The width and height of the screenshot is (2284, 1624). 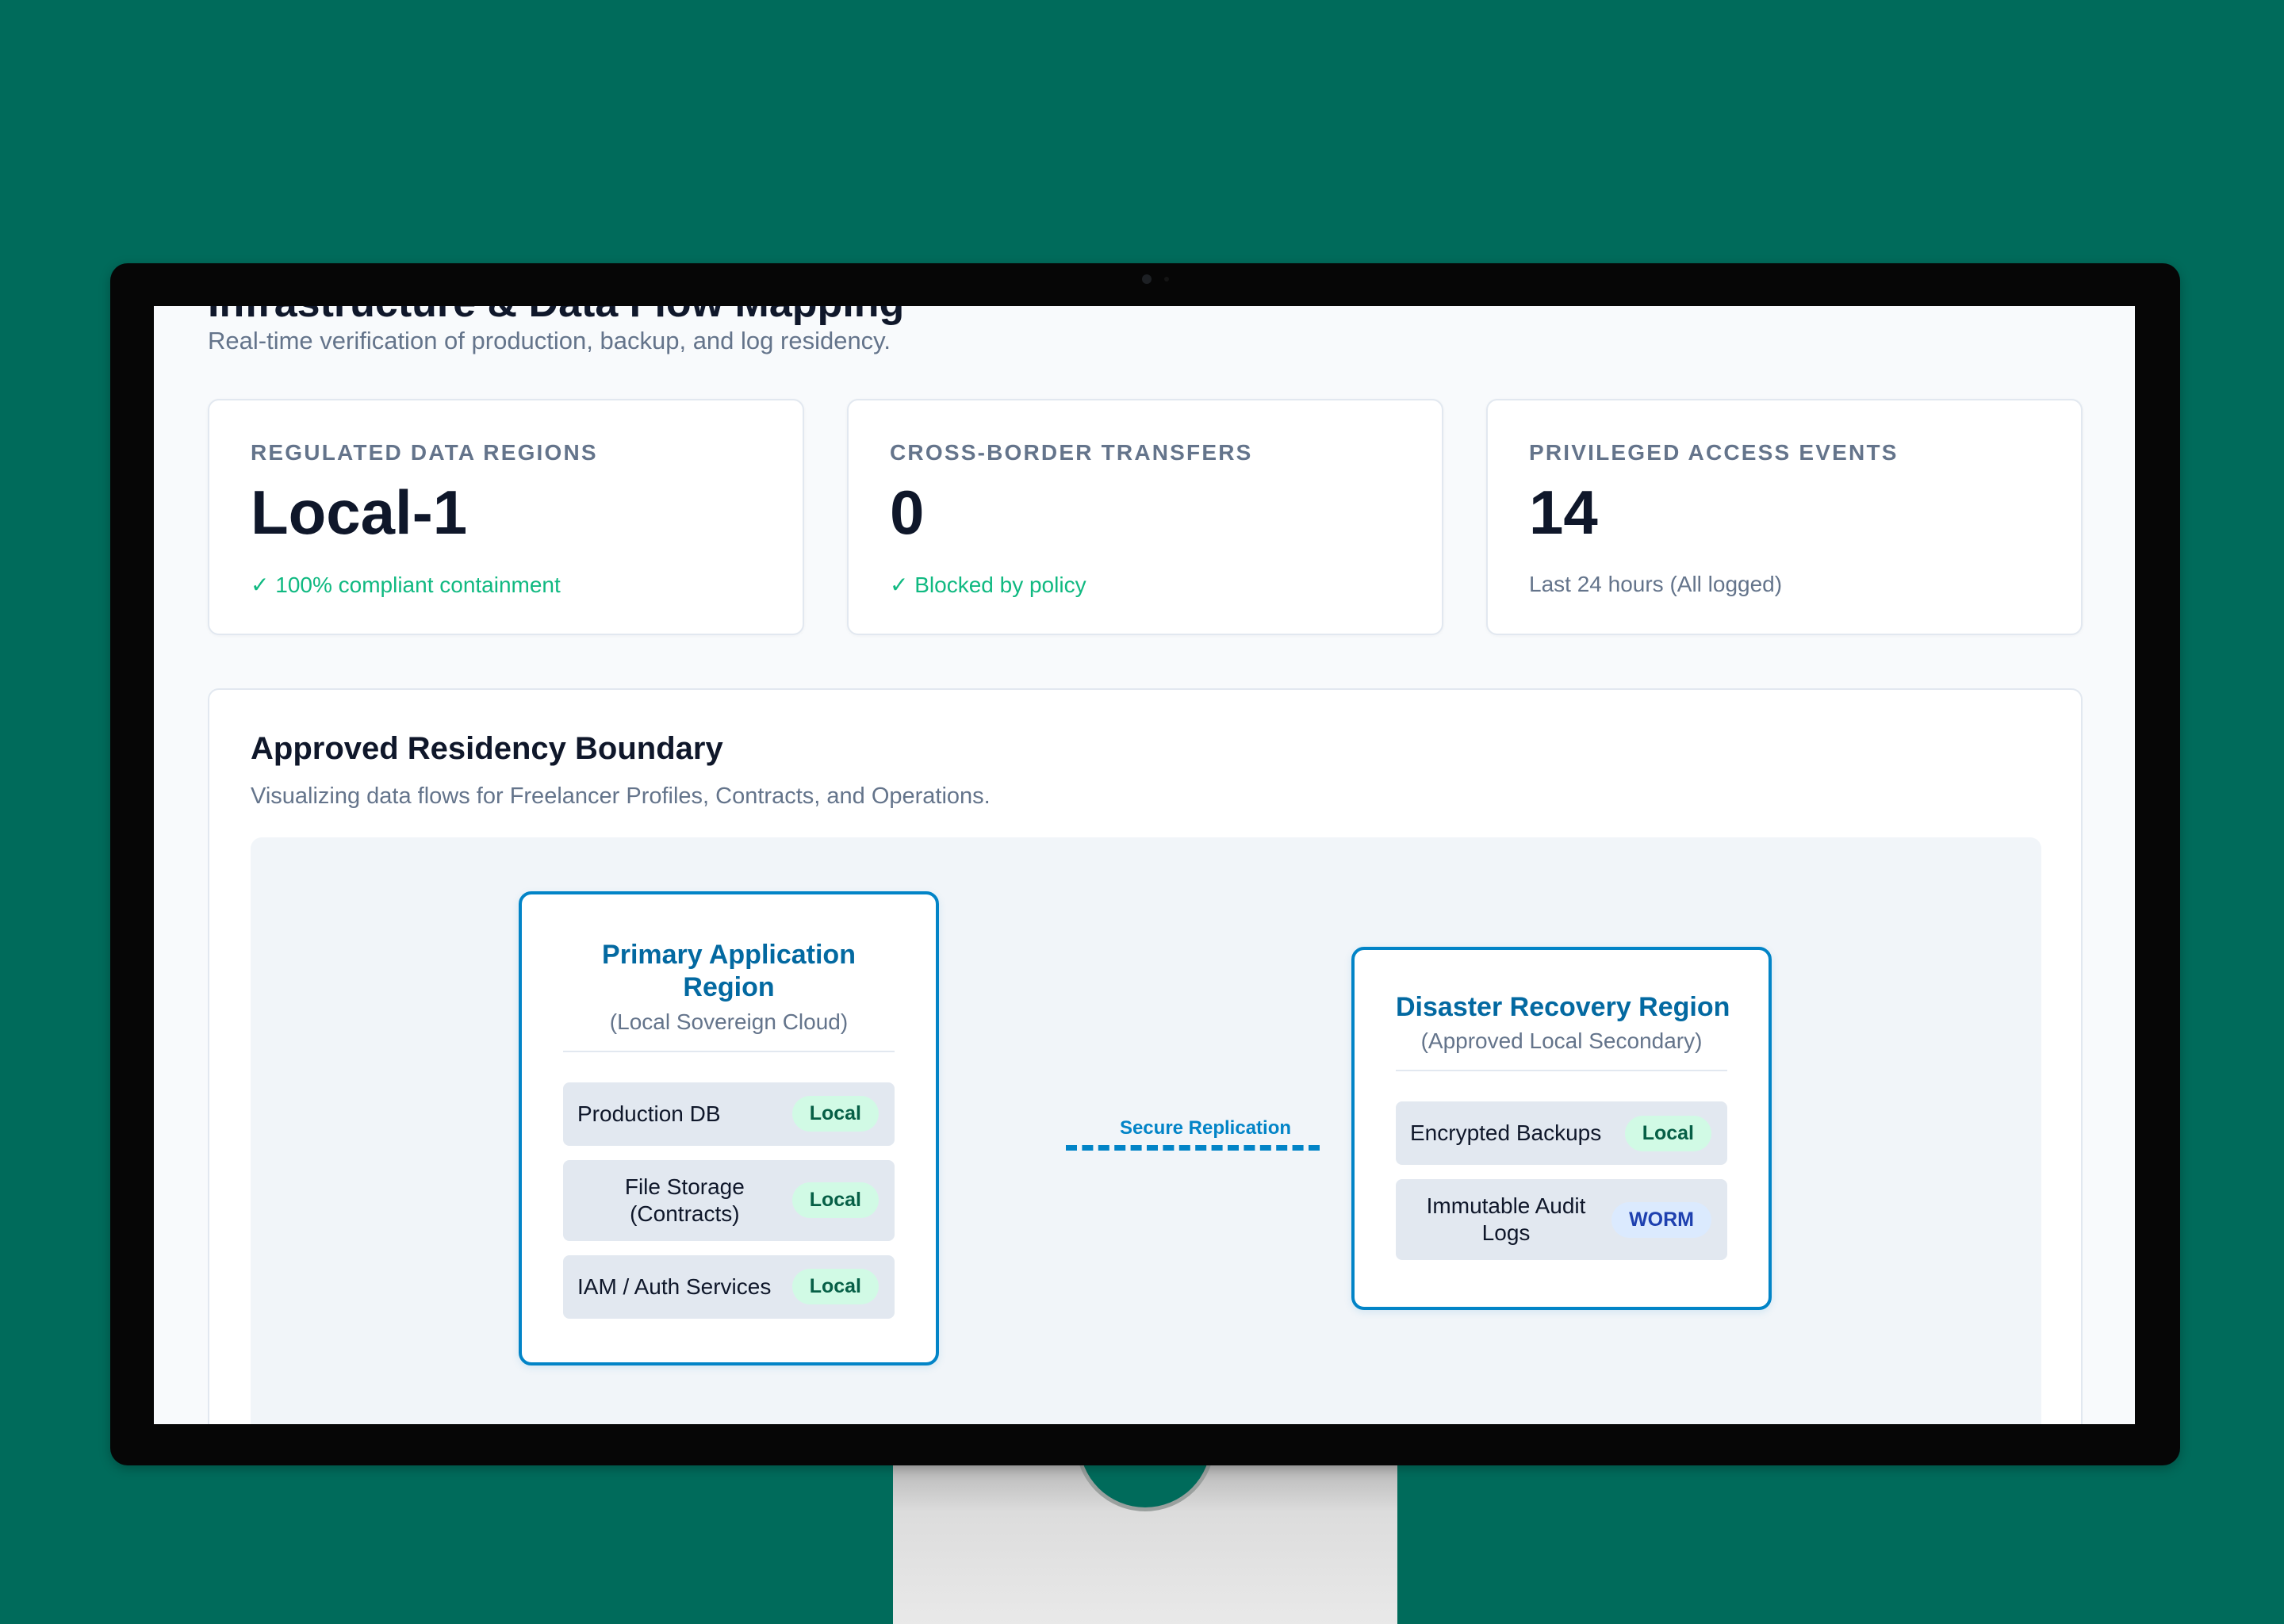 What do you see at coordinates (1506, 1219) in the screenshot?
I see `service-name: Immutable Audit Logs` at bounding box center [1506, 1219].